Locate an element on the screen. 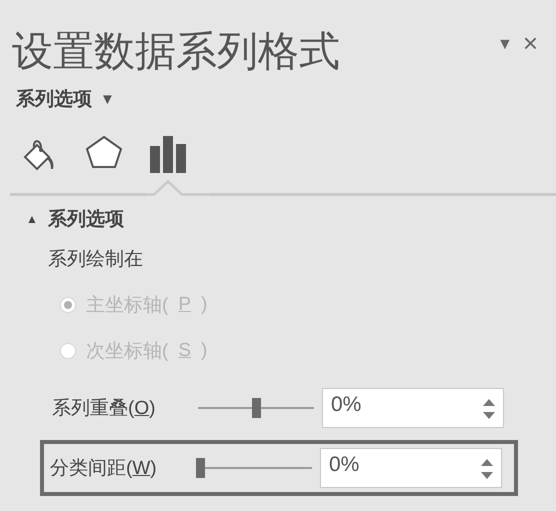 The width and height of the screenshot is (556, 511). slider-label: 系列重叠(O) is located at coordinates (104, 409).